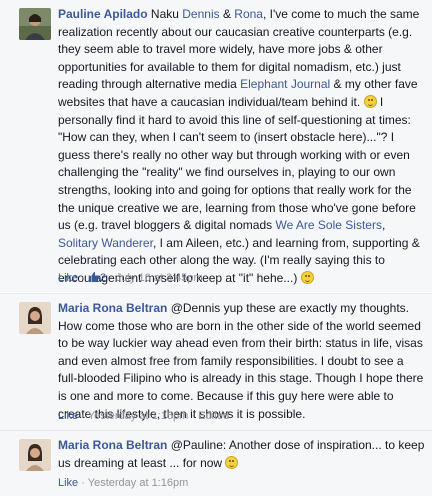 The width and height of the screenshot is (440, 496). I want to click on comment-timestamp: Yesterday at 1:16pm, so click(138, 483).